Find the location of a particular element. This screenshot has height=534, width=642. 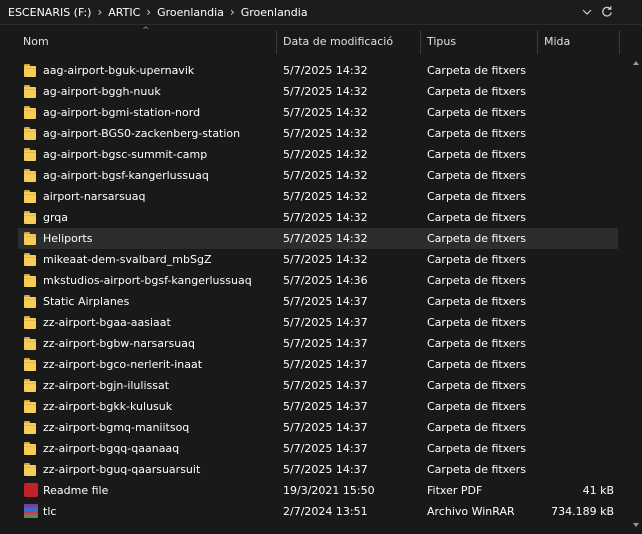

breadcrumb-folder-groenlandia: Groenlandia is located at coordinates (190, 12).